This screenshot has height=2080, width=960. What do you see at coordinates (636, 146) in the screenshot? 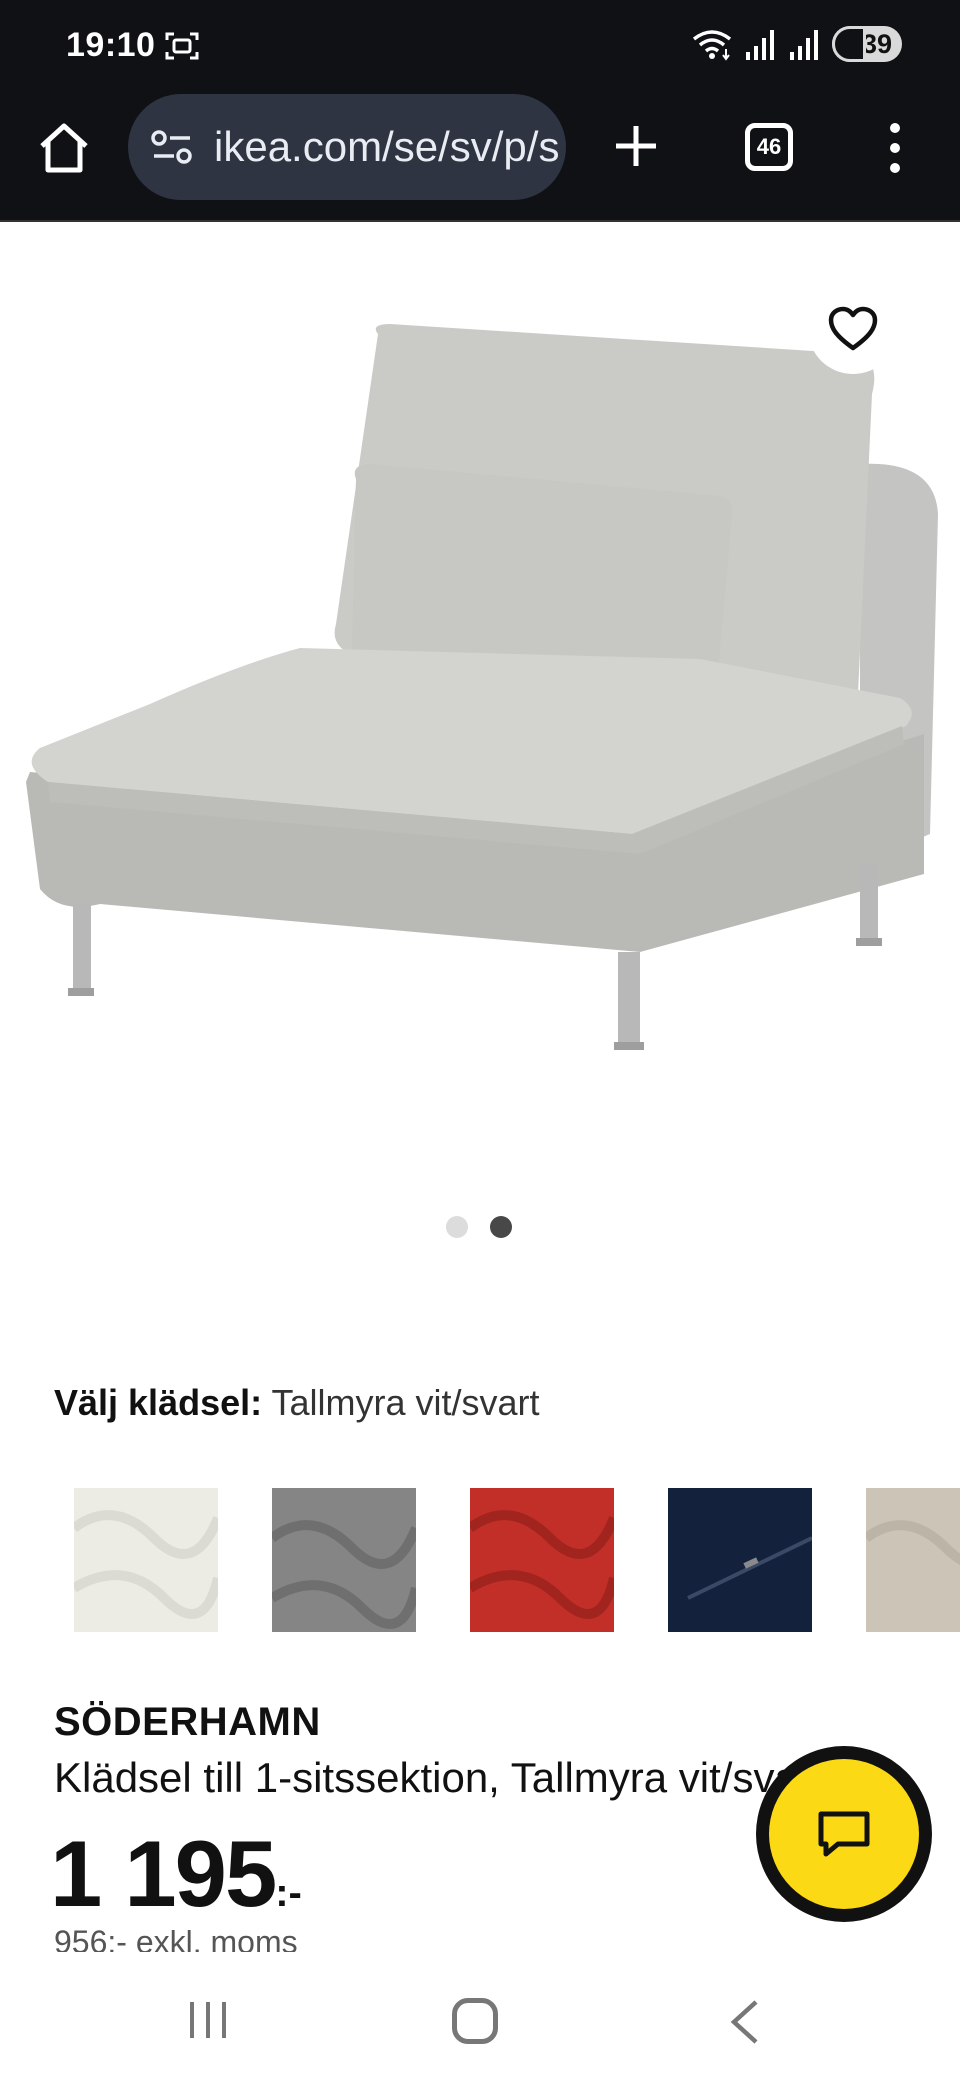
I see `plus-icon` at bounding box center [636, 146].